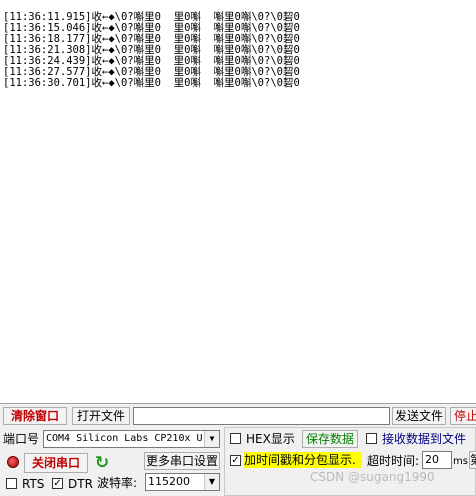  What do you see at coordinates (35, 416) in the screenshot?
I see `clear-window-button: 清除窗口` at bounding box center [35, 416].